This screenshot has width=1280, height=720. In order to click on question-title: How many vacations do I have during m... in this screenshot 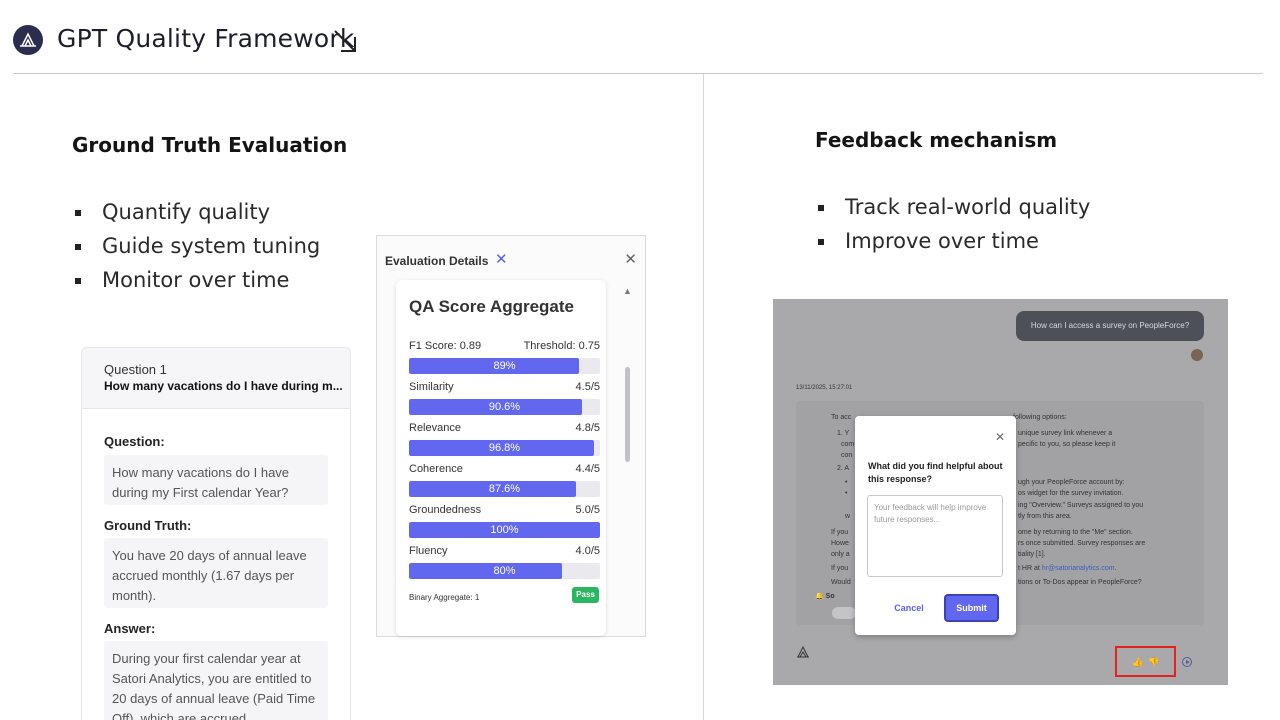, I will do `click(223, 386)`.